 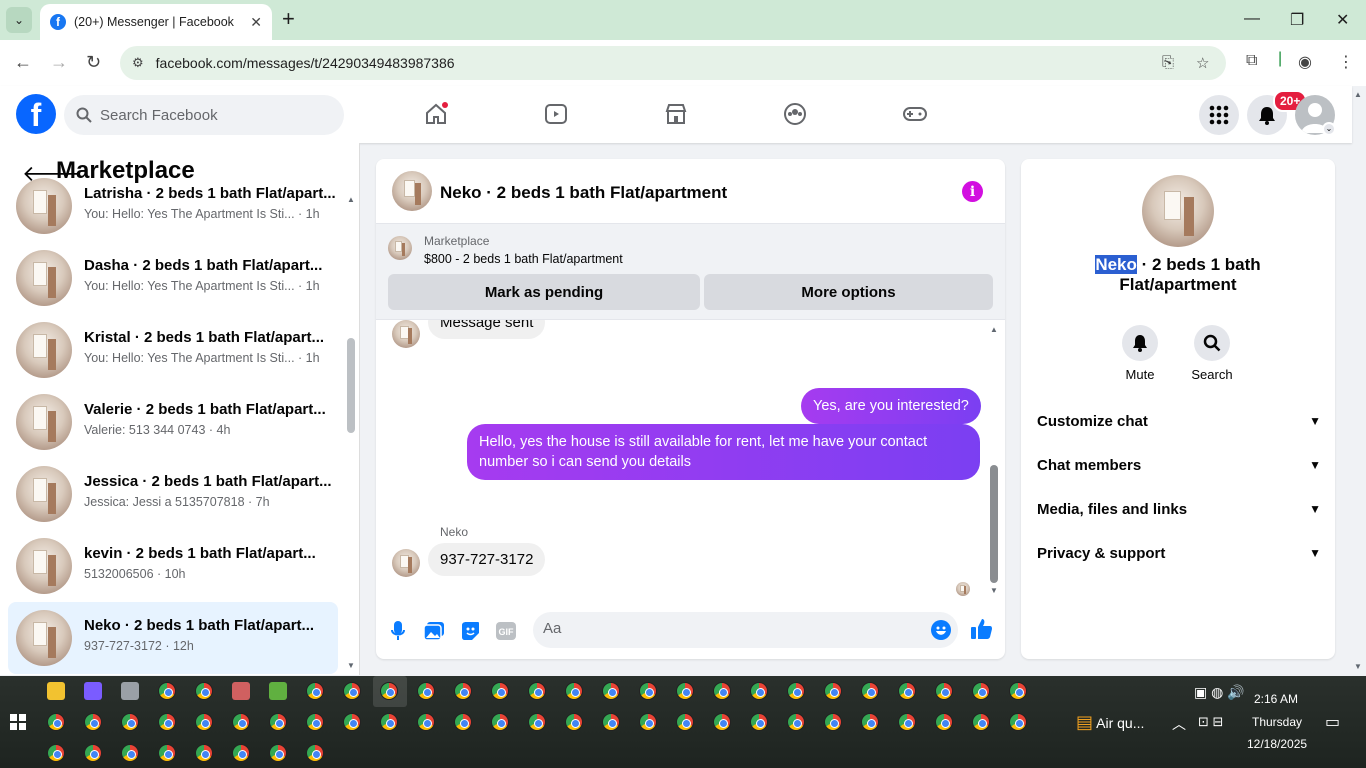 I want to click on groups-icon, so click(x=795, y=114).